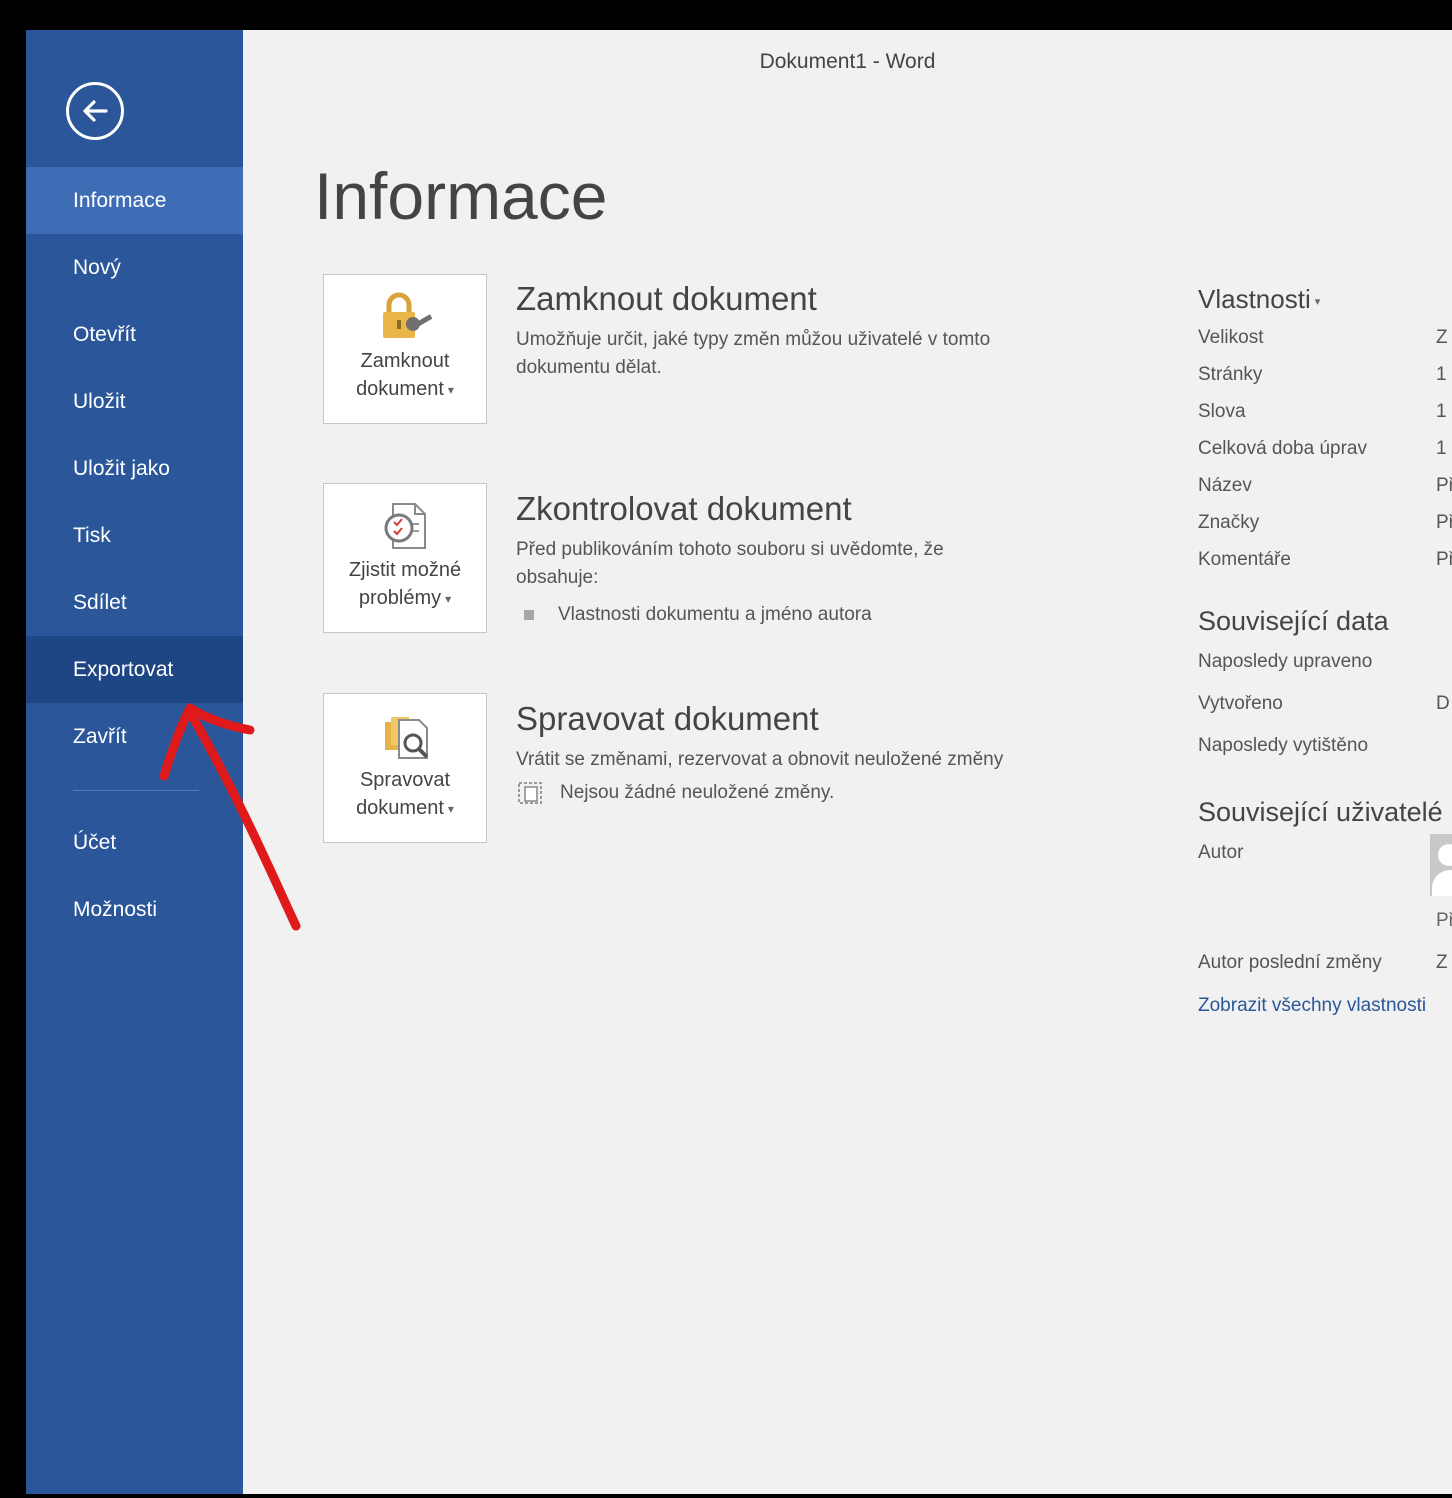 Image resolution: width=1452 pixels, height=1498 pixels. Describe the element at coordinates (1320, 812) in the screenshot. I see `related-people-heading: Související uživatelé` at that location.